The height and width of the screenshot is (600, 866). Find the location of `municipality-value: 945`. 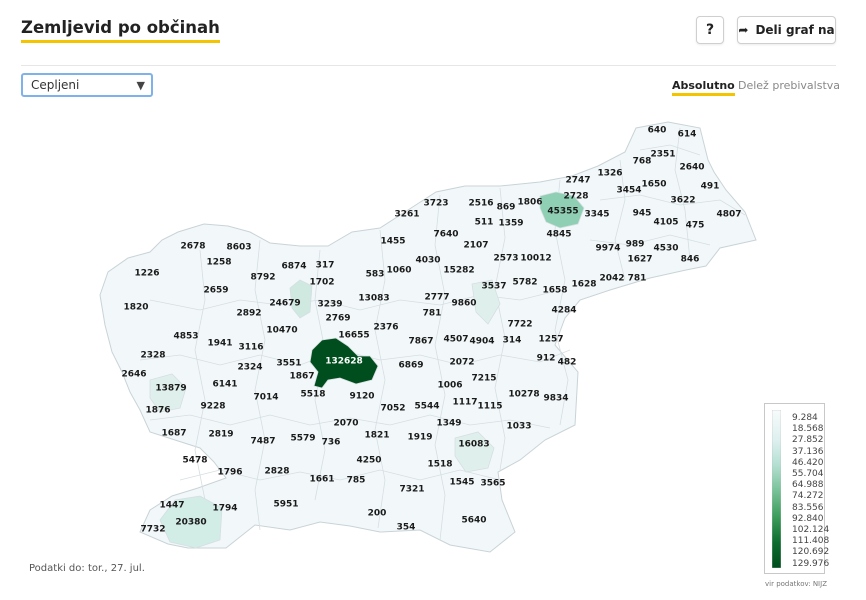

municipality-value: 945 is located at coordinates (642, 214).